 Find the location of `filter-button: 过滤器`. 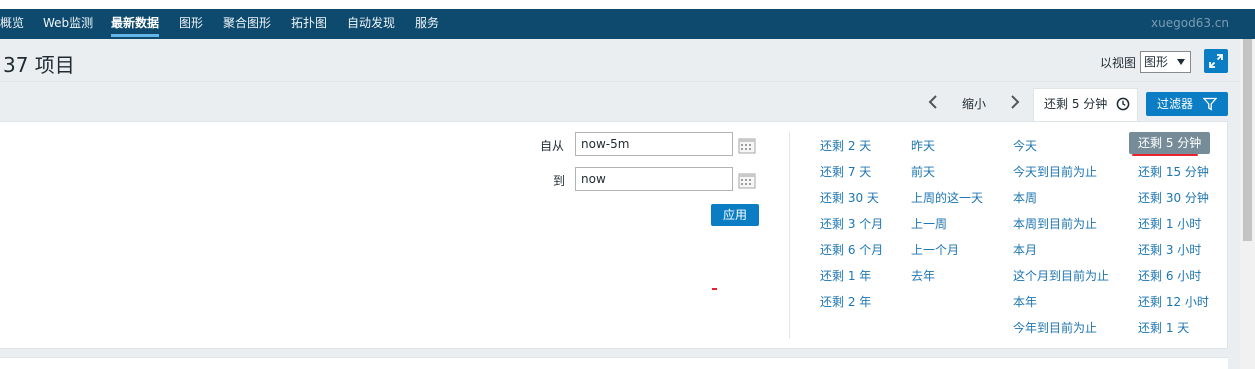

filter-button: 过滤器 is located at coordinates (1187, 104).